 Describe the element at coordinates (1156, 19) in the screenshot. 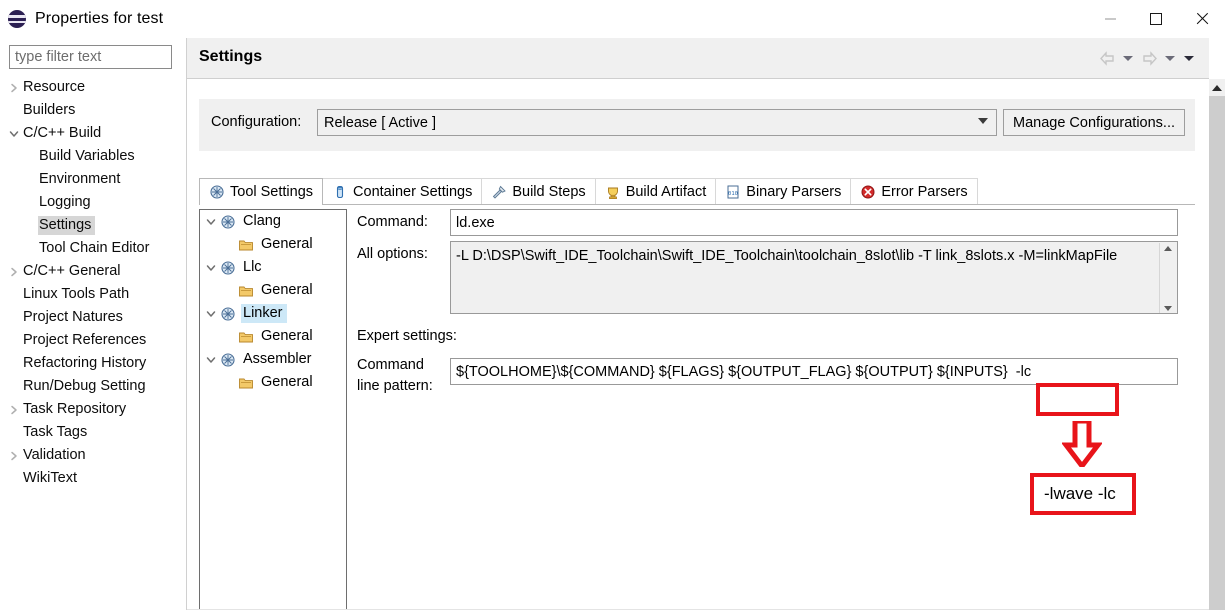

I see `maximize-button` at that location.